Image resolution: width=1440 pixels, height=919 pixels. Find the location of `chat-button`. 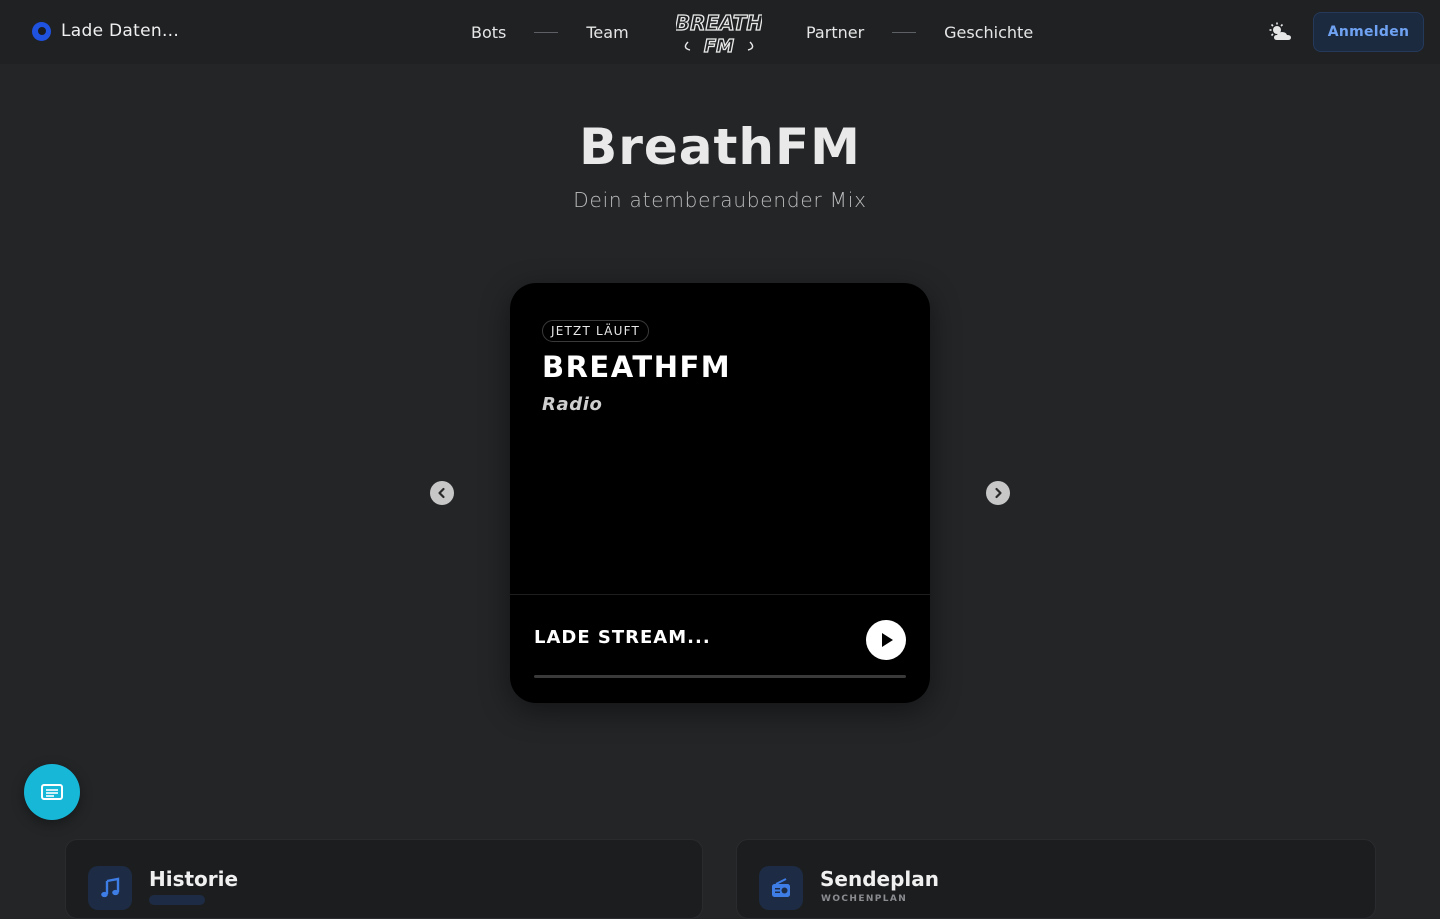

chat-button is located at coordinates (52, 792).